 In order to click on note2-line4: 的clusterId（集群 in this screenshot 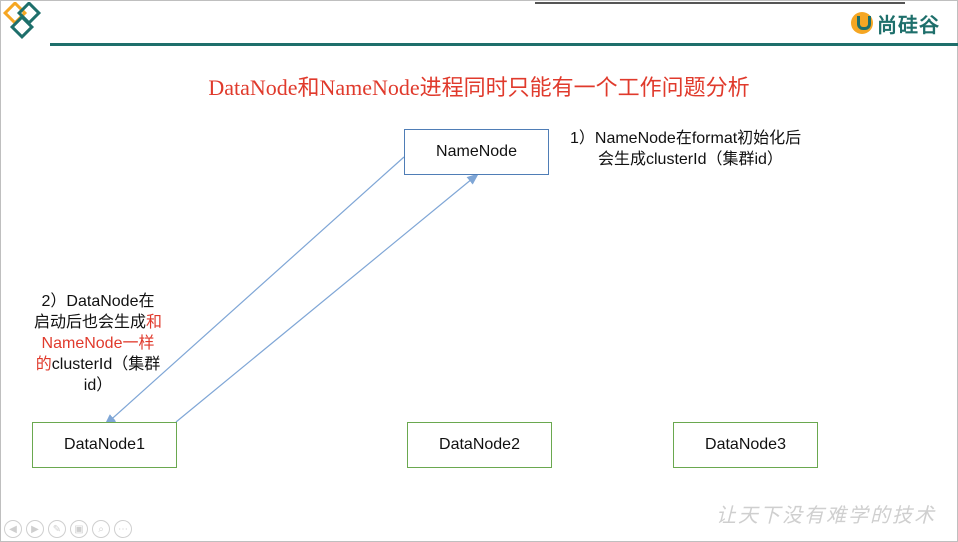, I will do `click(98, 364)`.